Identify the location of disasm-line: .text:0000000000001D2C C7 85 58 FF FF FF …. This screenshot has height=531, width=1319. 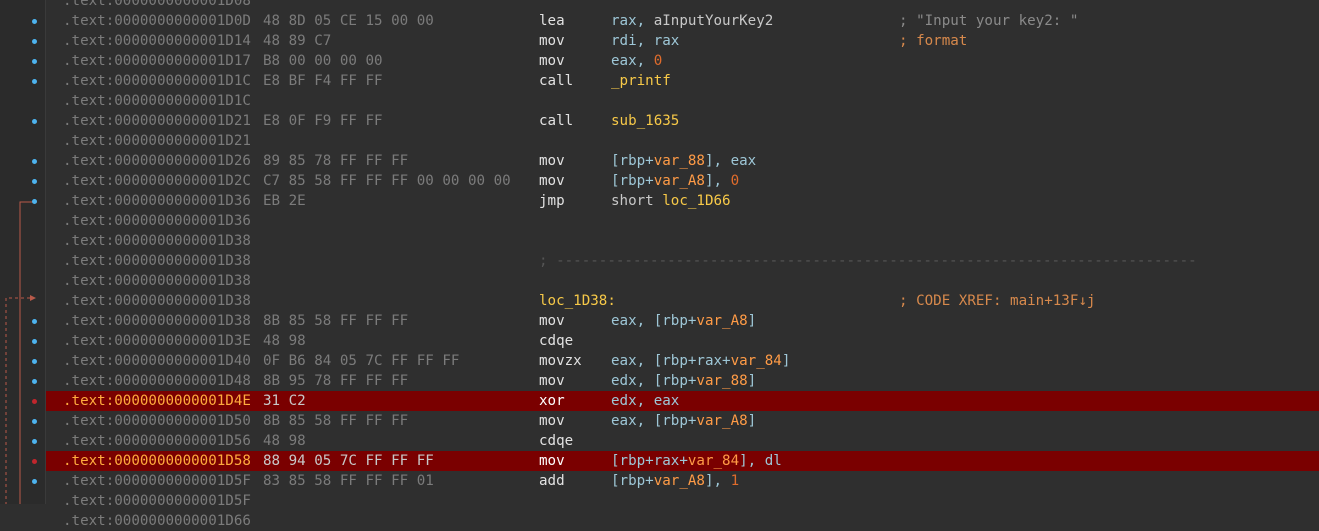
(659, 181).